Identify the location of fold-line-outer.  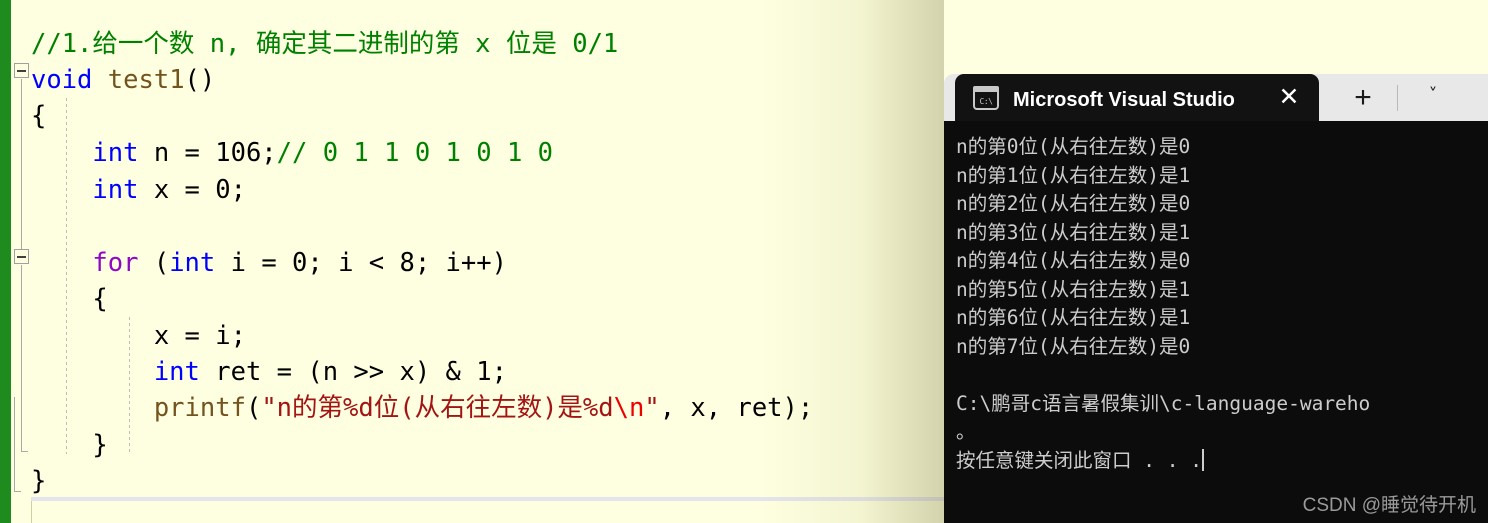
(14, 444).